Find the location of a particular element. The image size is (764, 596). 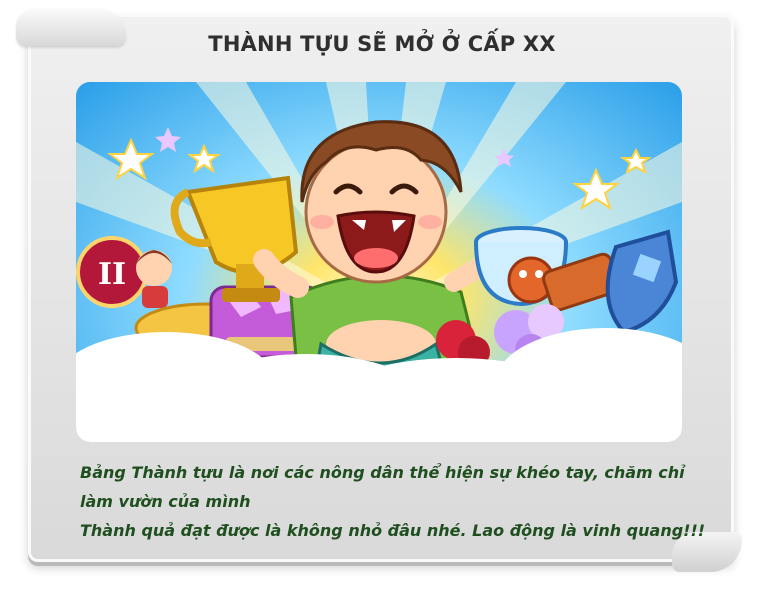

panel-title: THÀNH TỰU SẼ MỞ Ở CẤP XX is located at coordinates (382, 44).